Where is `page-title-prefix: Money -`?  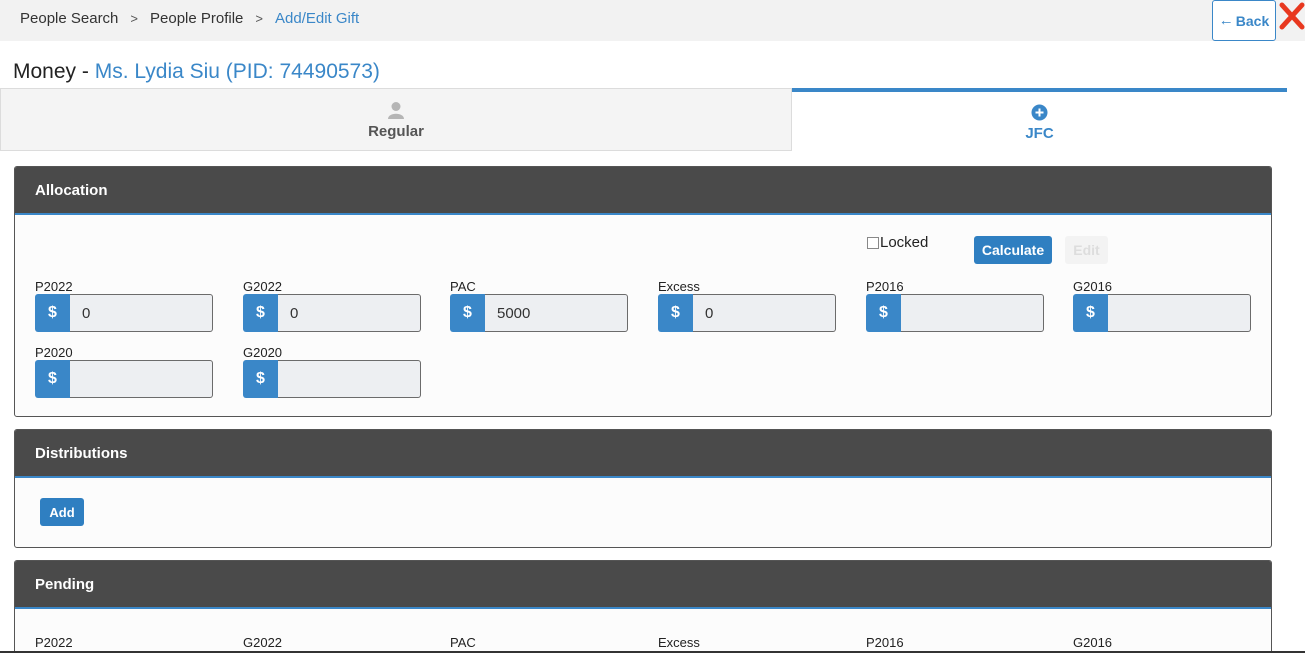
page-title-prefix: Money - is located at coordinates (54, 71).